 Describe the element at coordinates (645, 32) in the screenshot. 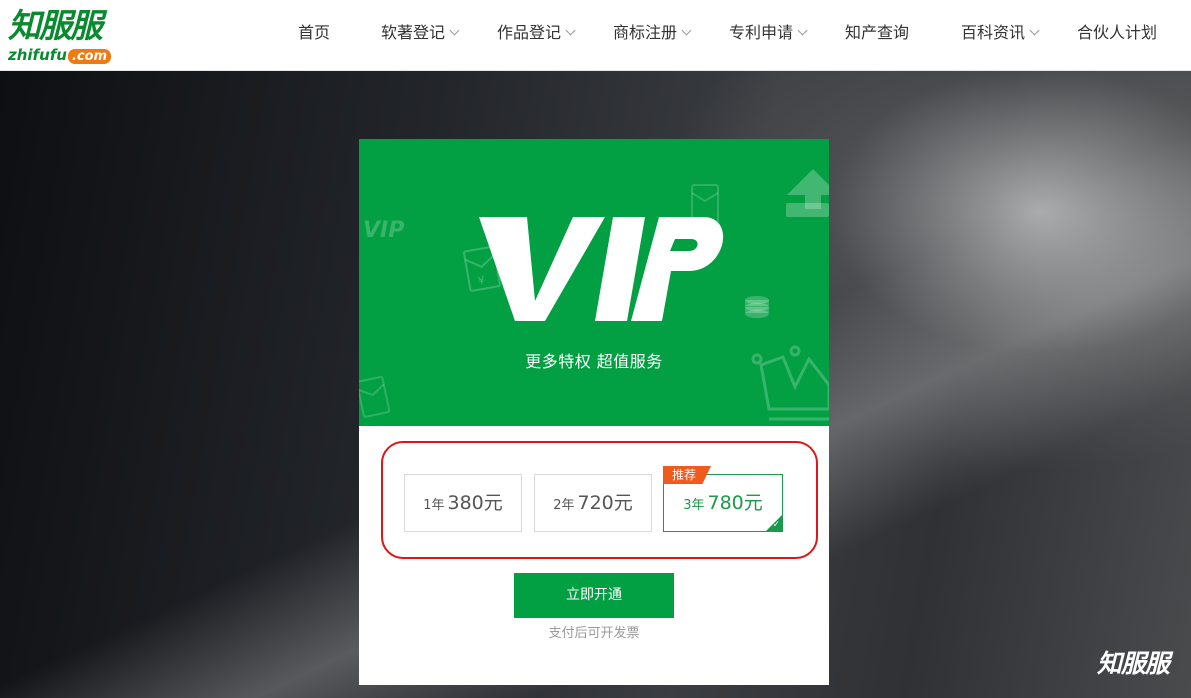

I see `nav-item-label: 商标注册` at that location.